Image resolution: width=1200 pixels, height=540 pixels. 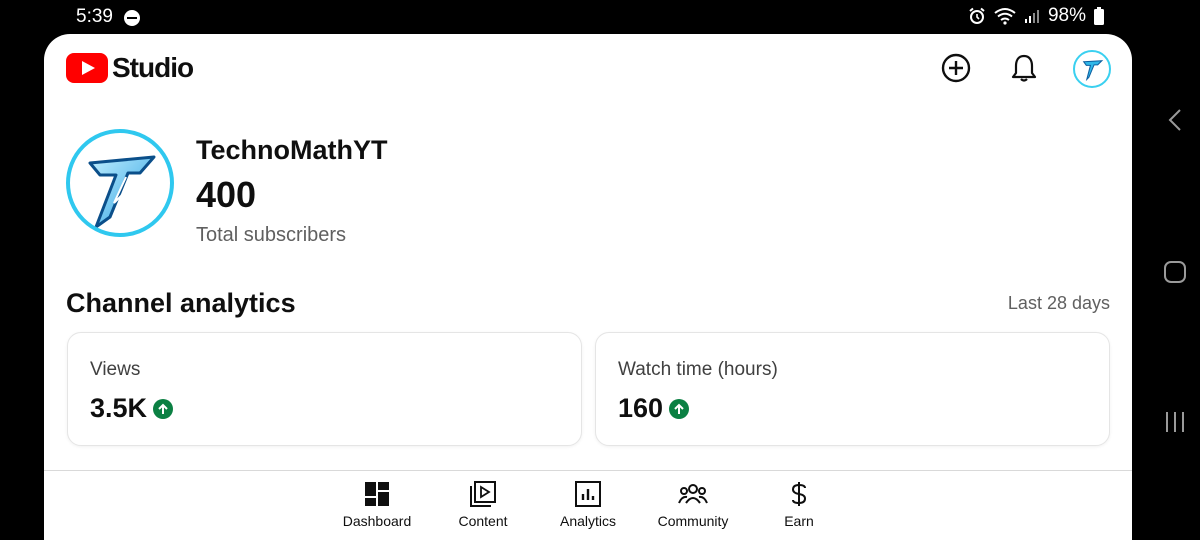 I want to click on studio-logo: Studio, so click(x=130, y=68).